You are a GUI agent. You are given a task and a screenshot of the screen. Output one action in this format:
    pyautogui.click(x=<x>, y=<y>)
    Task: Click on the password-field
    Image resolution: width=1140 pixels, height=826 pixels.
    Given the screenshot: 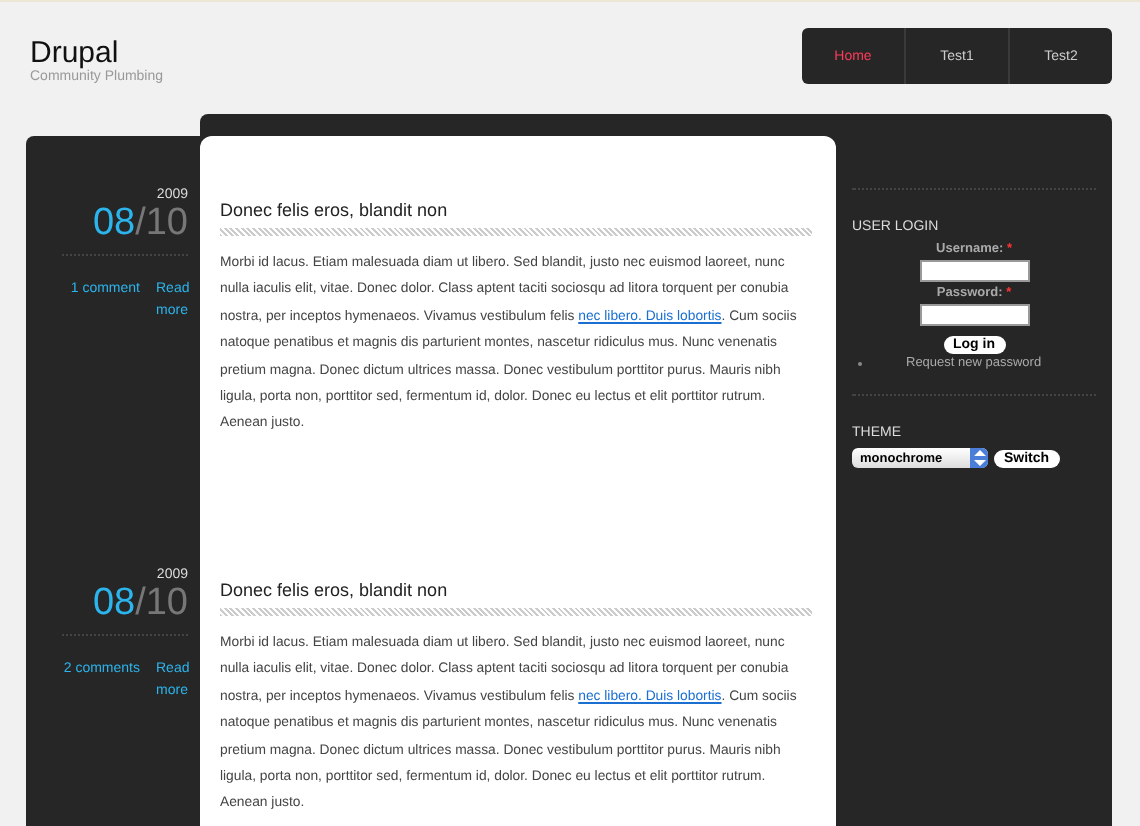 What is the action you would take?
    pyautogui.click(x=974, y=315)
    